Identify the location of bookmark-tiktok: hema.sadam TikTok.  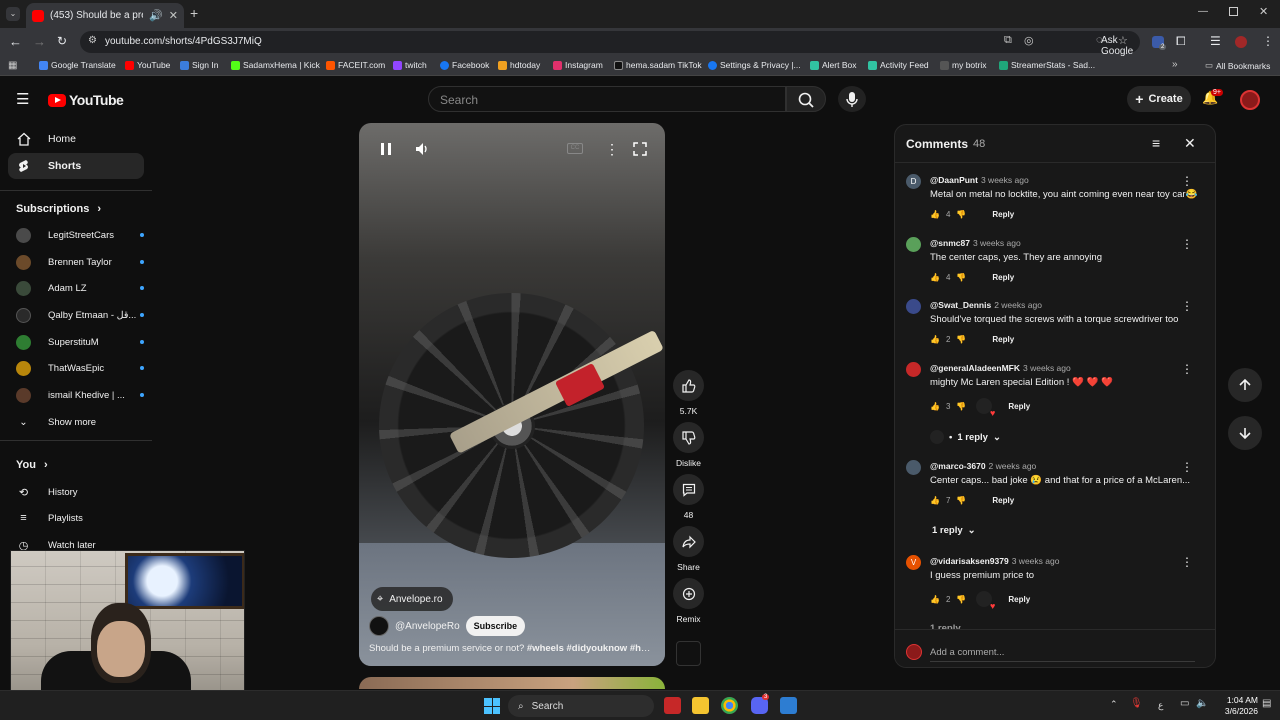
(658, 65).